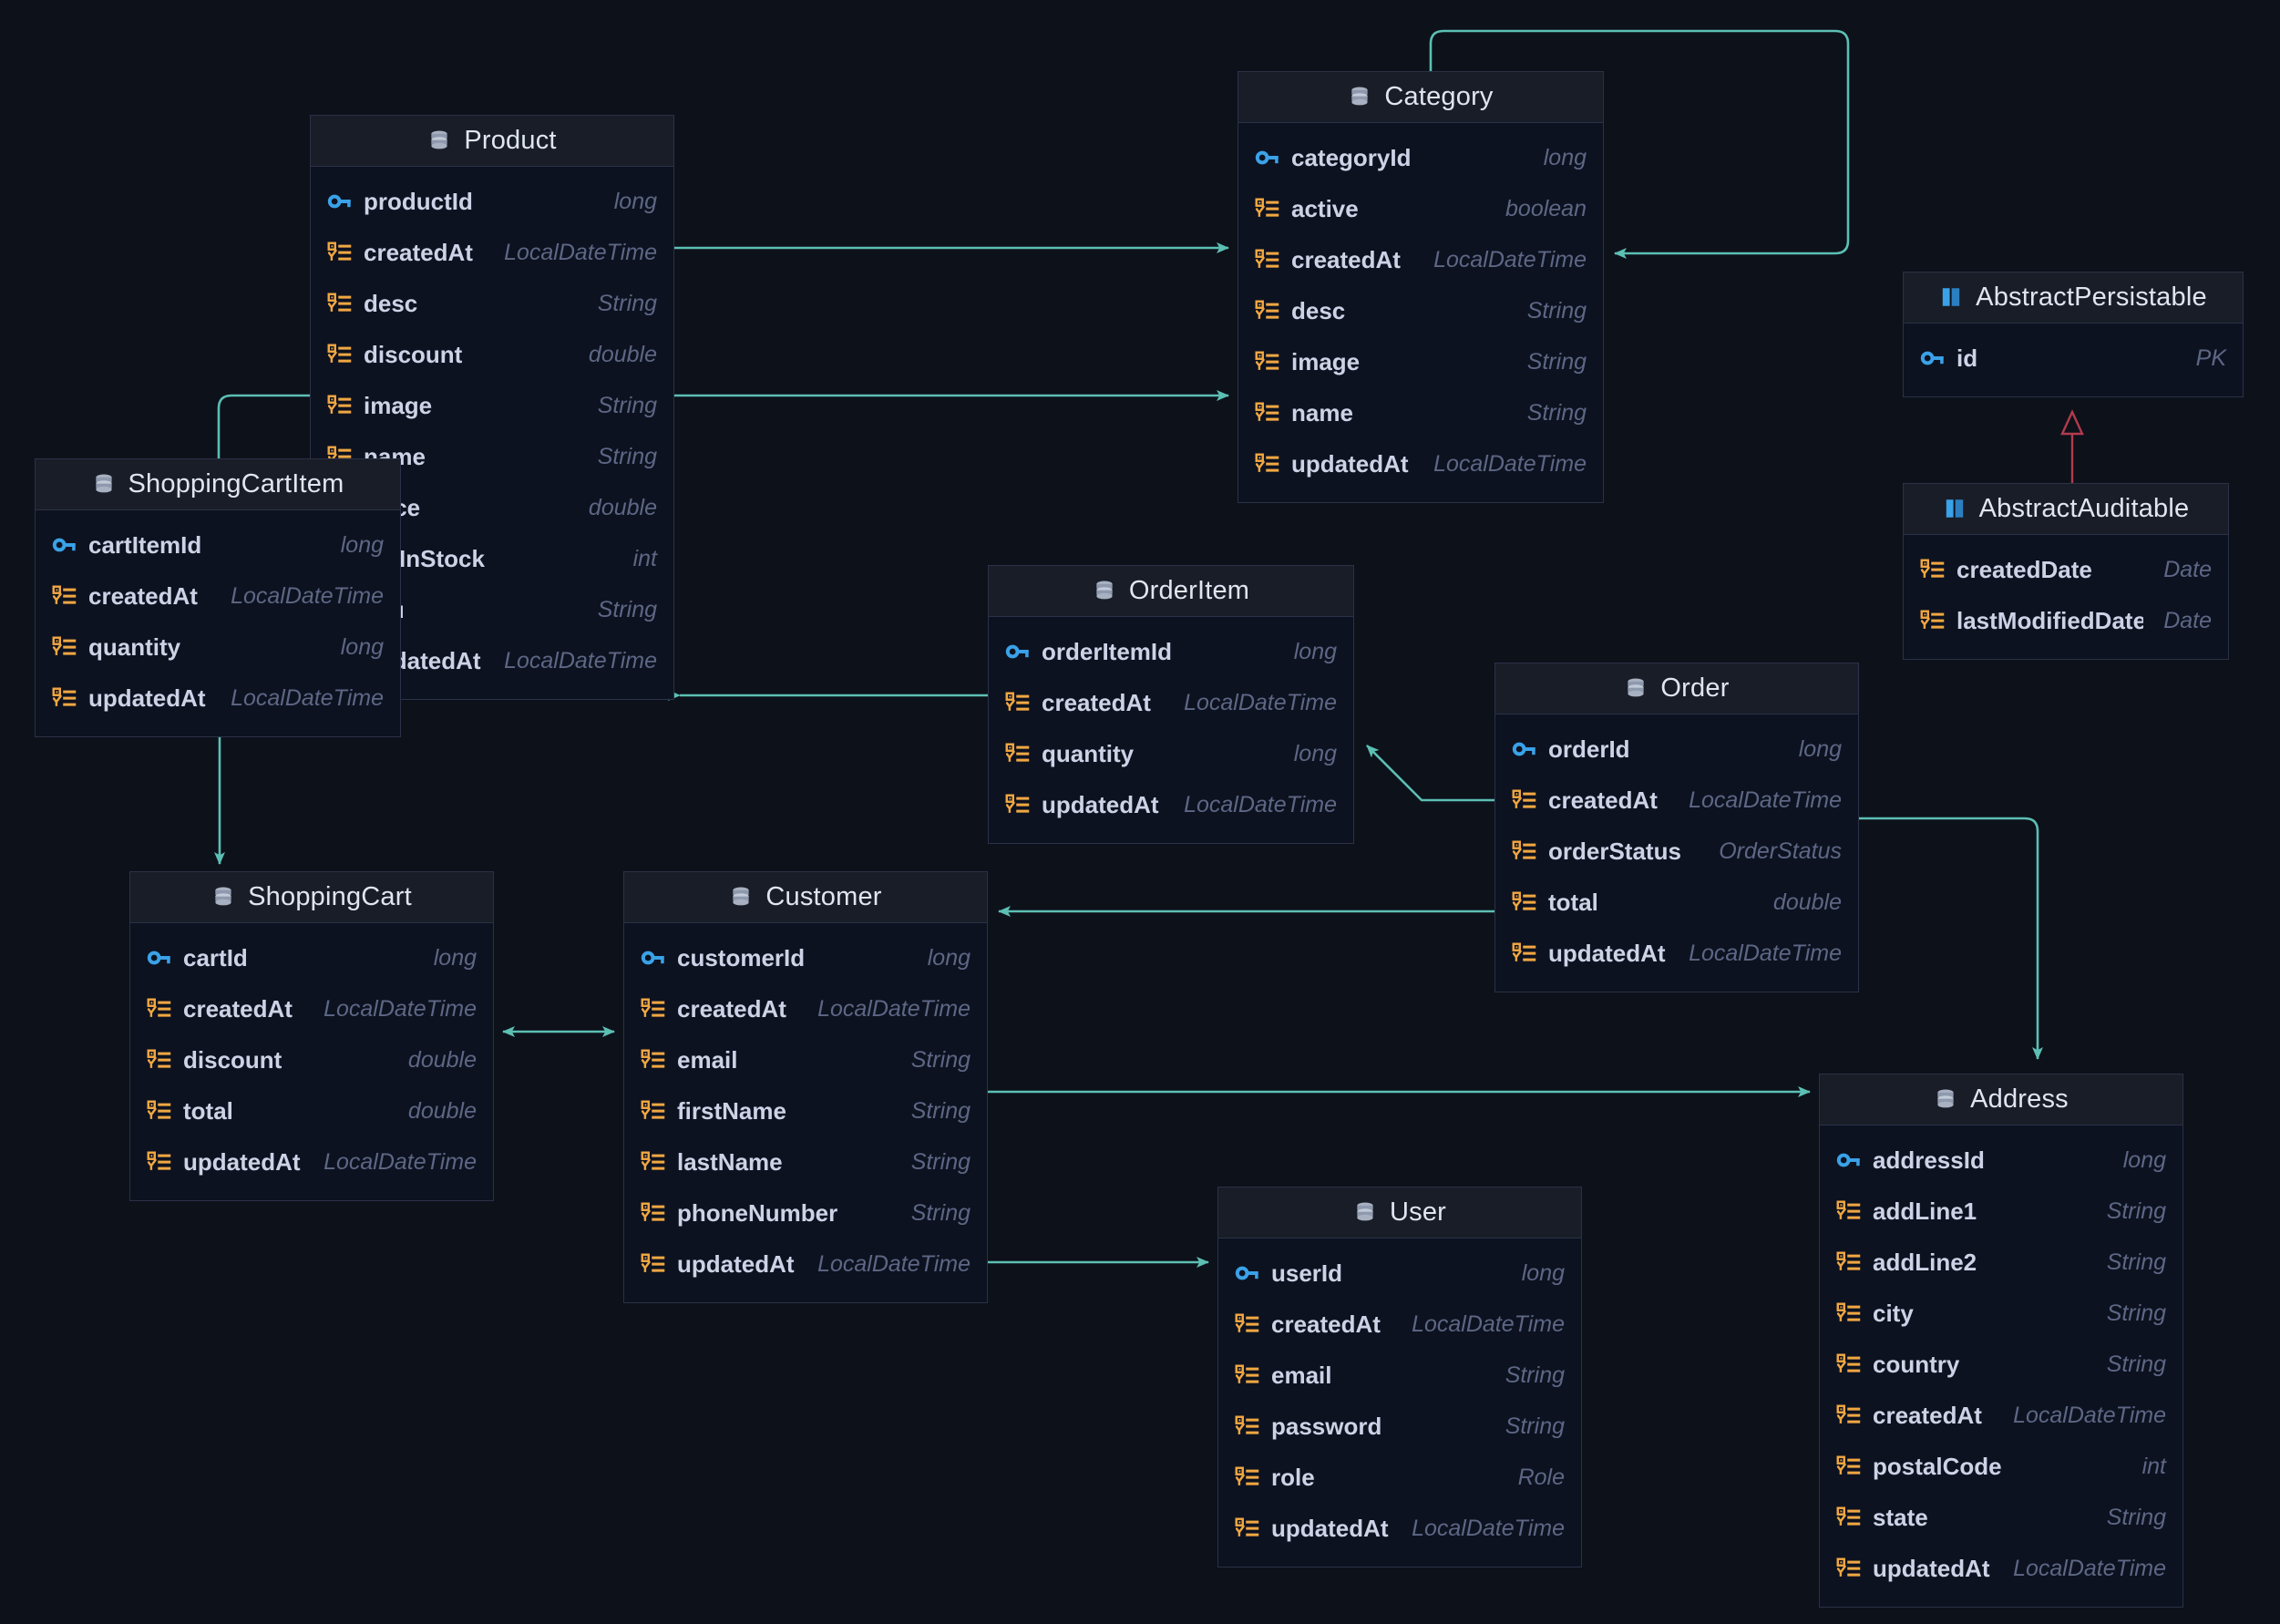 Image resolution: width=2280 pixels, height=1624 pixels. Describe the element at coordinates (2001, 1517) in the screenshot. I see `field-row: state String` at that location.